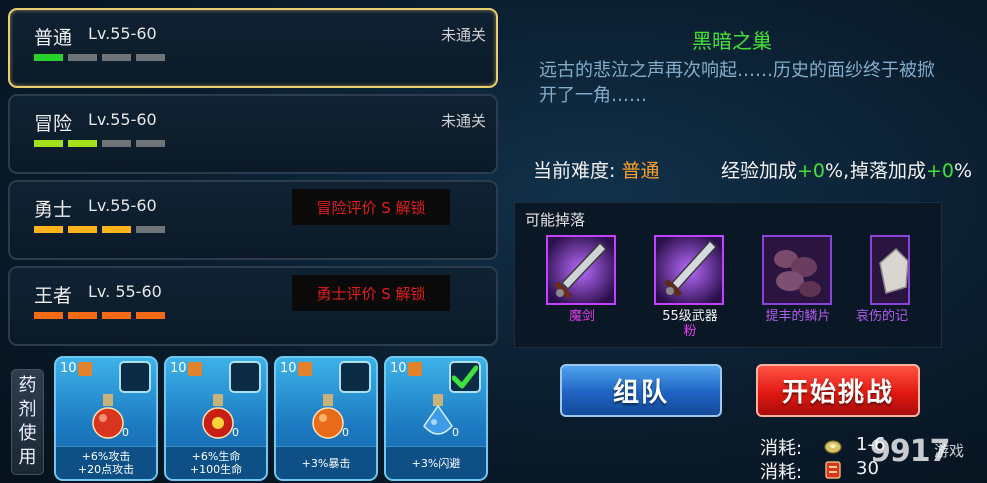 This screenshot has width=987, height=483. I want to click on potion-desc-line2: +20点攻击, so click(106, 469).